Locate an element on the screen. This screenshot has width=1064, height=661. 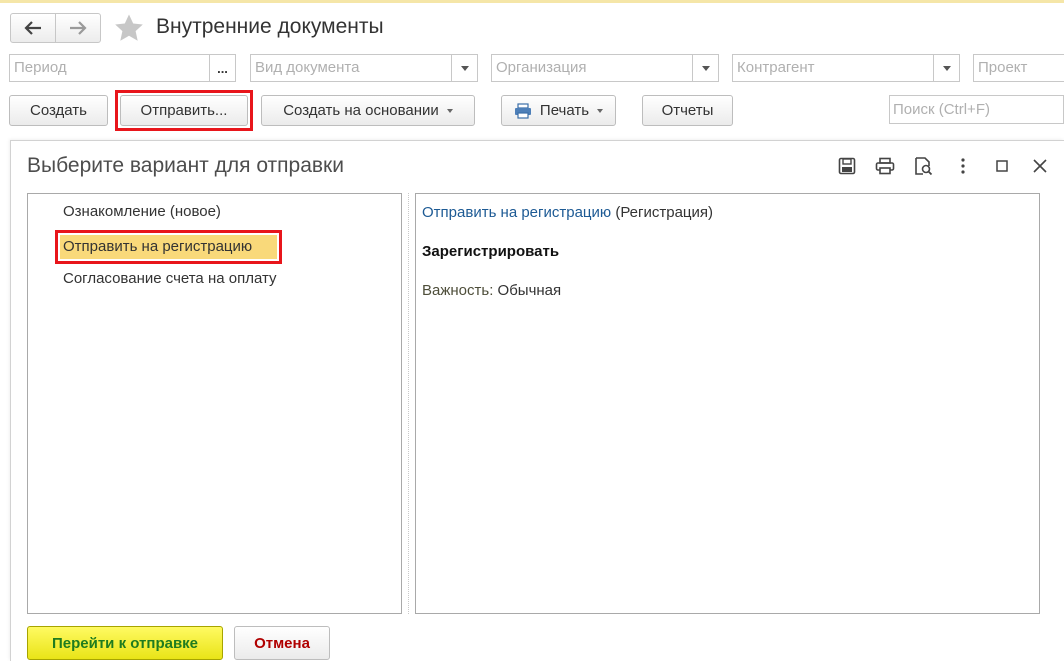
dialog-title: Выберите вариант для отправки is located at coordinates (185, 165).